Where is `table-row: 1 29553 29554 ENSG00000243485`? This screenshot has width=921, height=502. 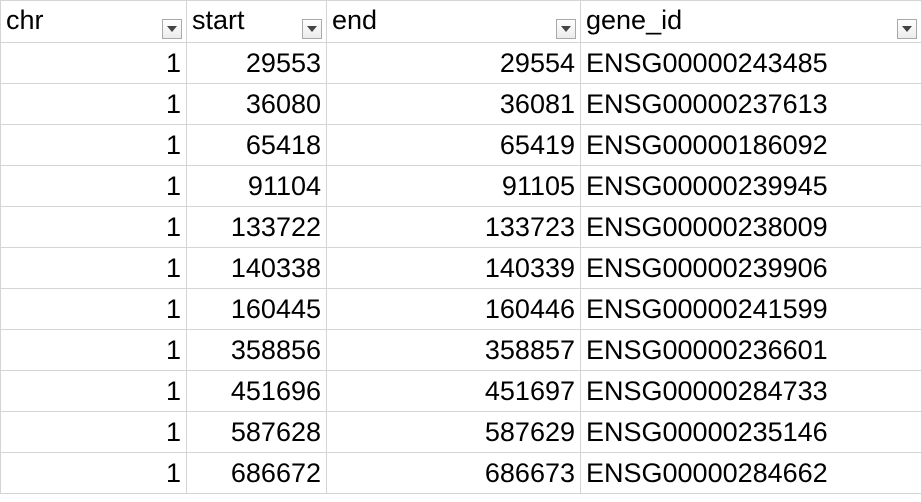 table-row: 1 29553 29554 ENSG00000243485 is located at coordinates (460, 63).